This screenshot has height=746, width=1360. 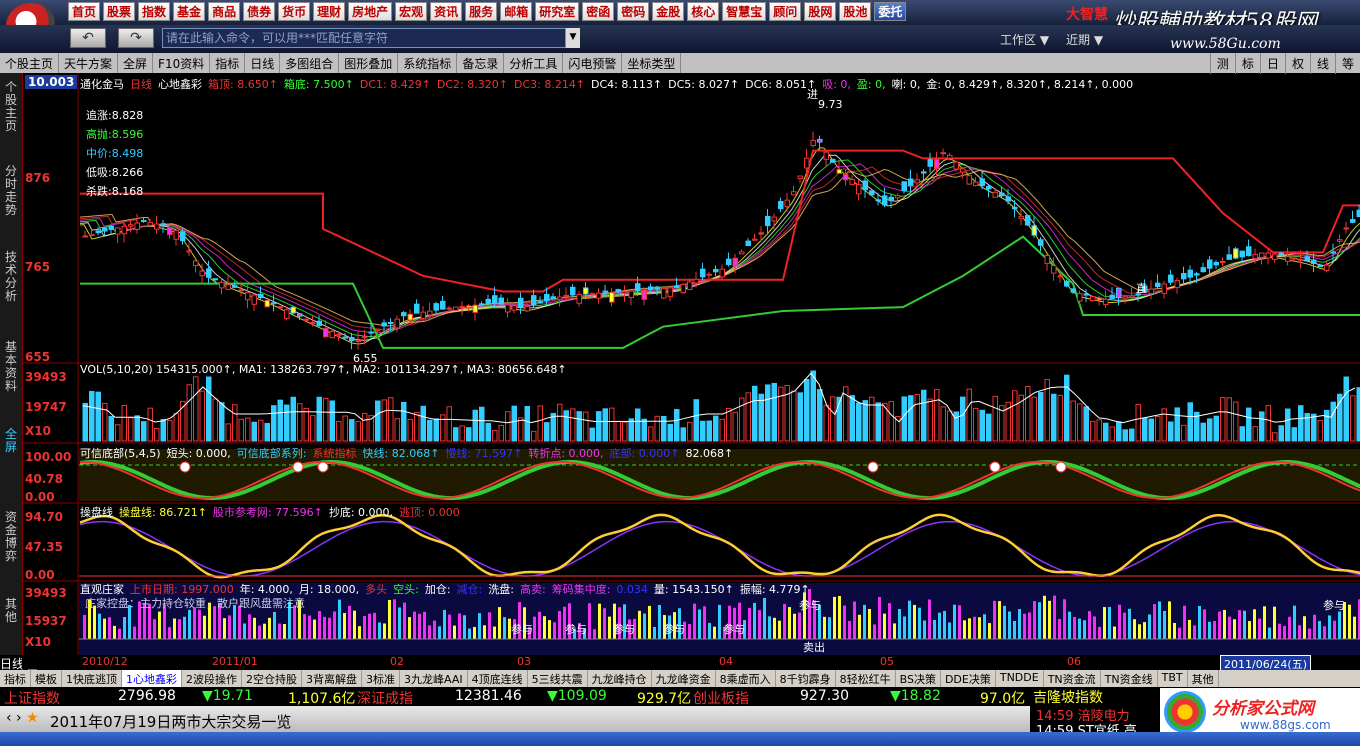 What do you see at coordinates (30, 63) in the screenshot?
I see `toolbar-button: 个股主页` at bounding box center [30, 63].